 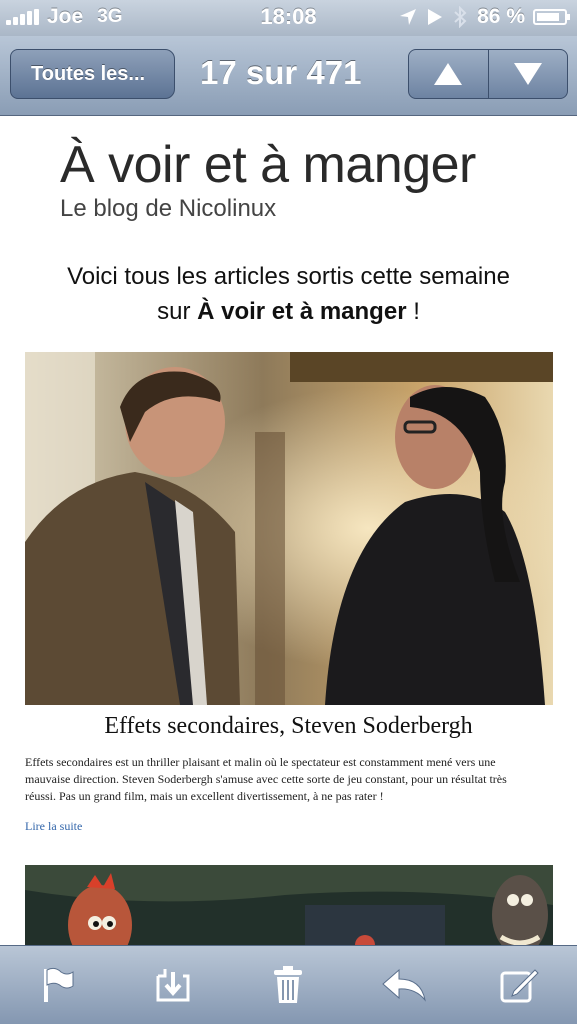 I want to click on previous-message-button, so click(x=449, y=74).